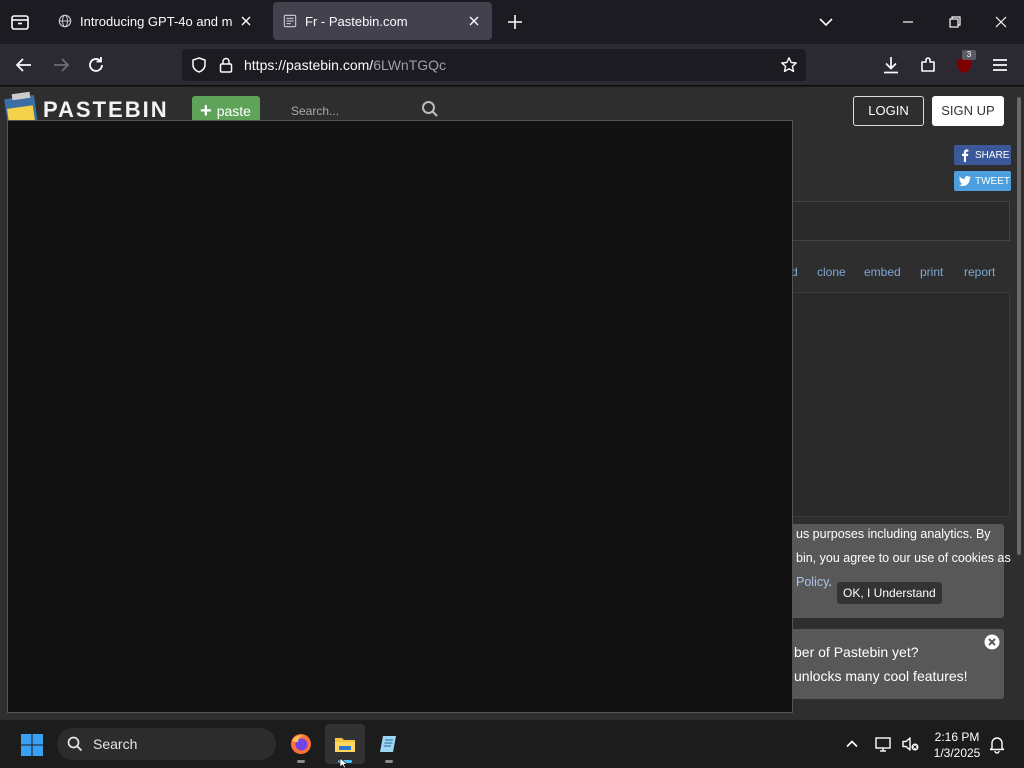 This screenshot has width=1024, height=768. Describe the element at coordinates (997, 744) in the screenshot. I see `notification-bell-icon` at that location.